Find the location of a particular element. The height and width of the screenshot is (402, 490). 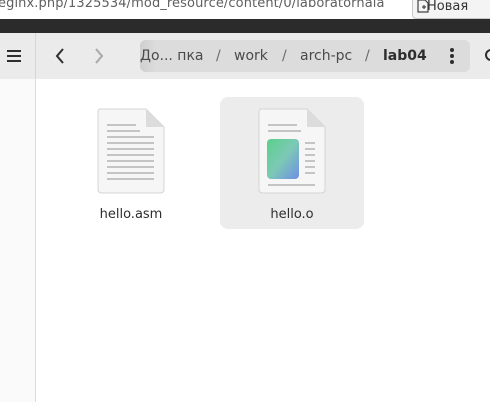

file-item-hello-asm: hello.asm is located at coordinates (131, 163).